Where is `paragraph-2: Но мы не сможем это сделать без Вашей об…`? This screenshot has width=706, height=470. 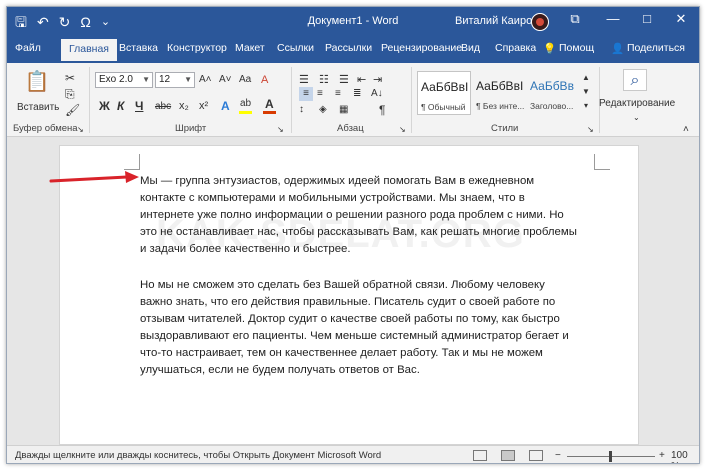 paragraph-2: Но мы не сможем это сделать без Вашей об… is located at coordinates (375, 328).